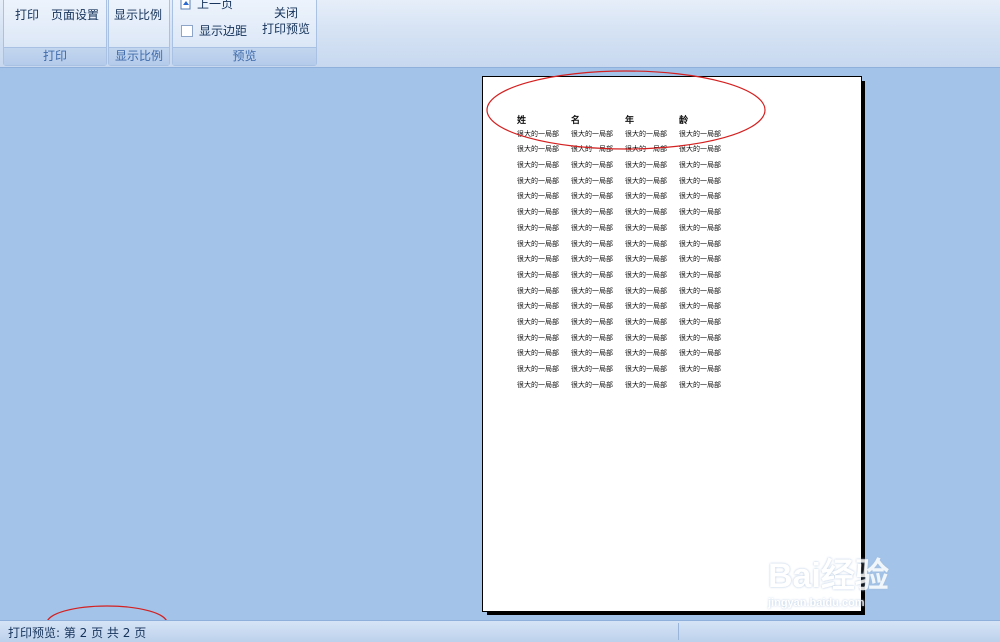  I want to click on page-setup-button: 页面设置, so click(75, 14).